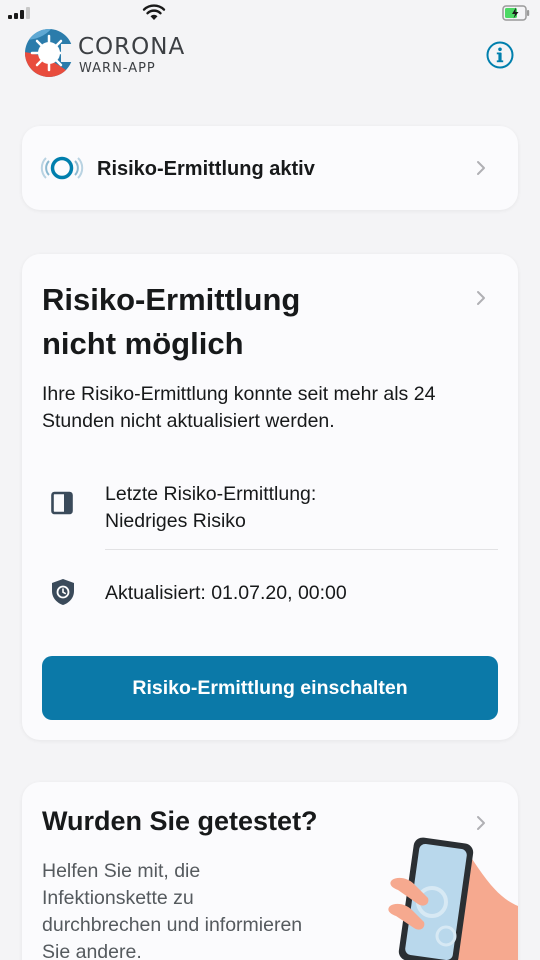  What do you see at coordinates (171, 299) in the screenshot?
I see `risk-title-line-1: Risiko-Ermittlung` at bounding box center [171, 299].